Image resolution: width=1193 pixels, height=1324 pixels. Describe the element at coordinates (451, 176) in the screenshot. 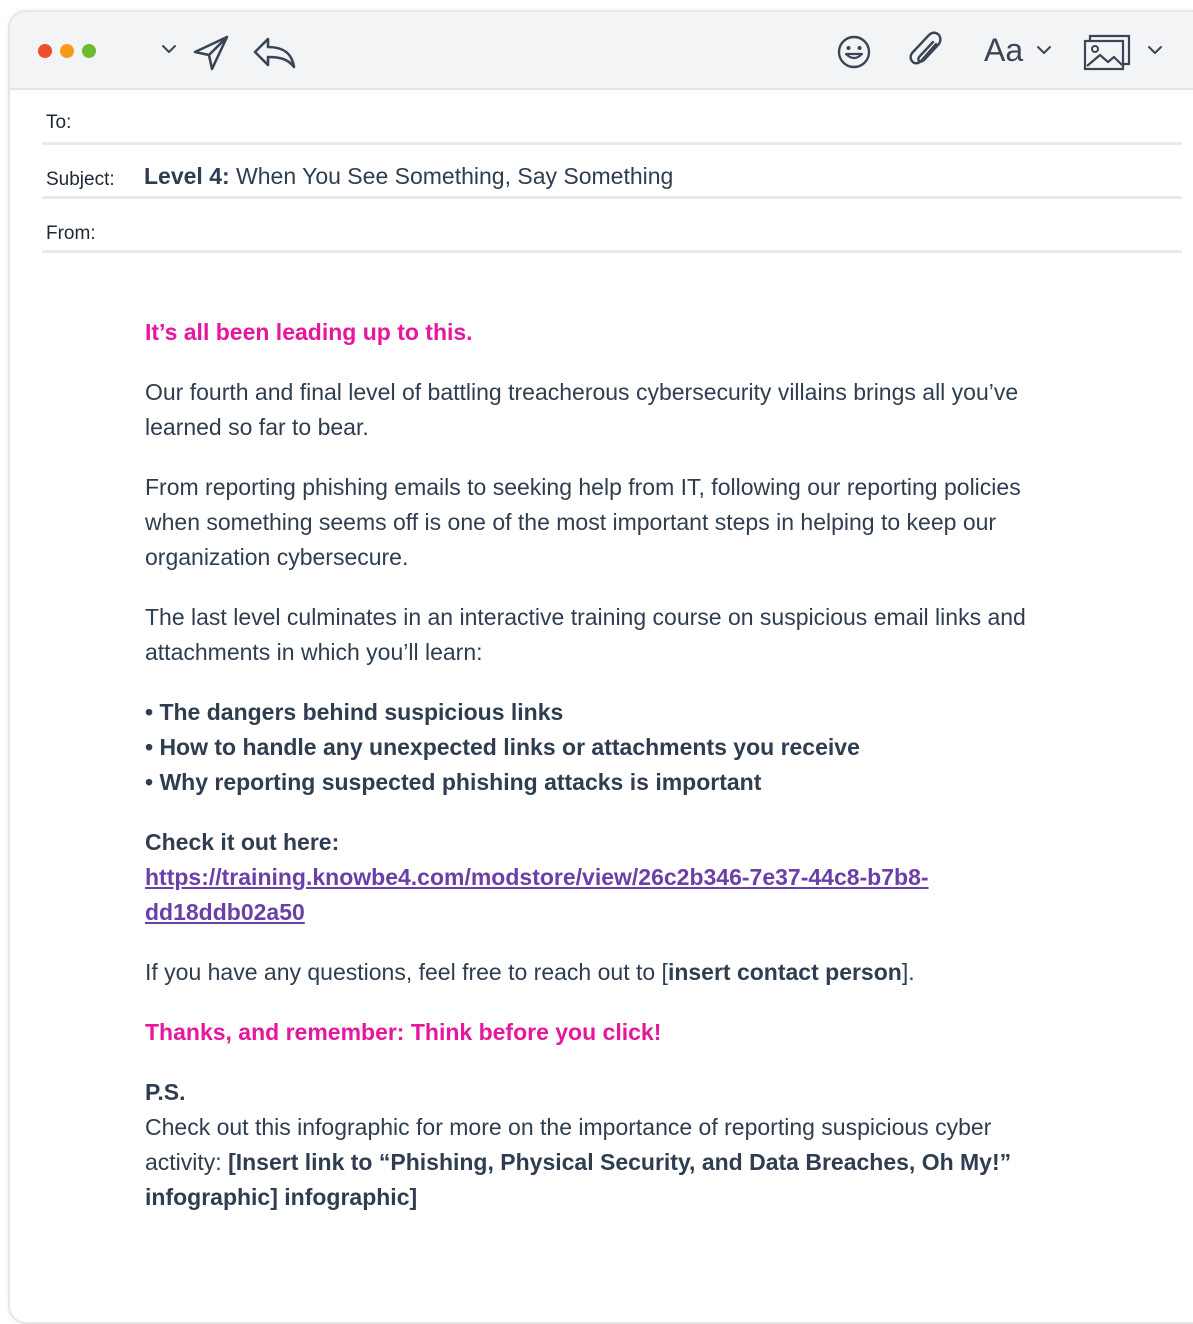

I see `subject-text: When You See Something, Say Something` at that location.